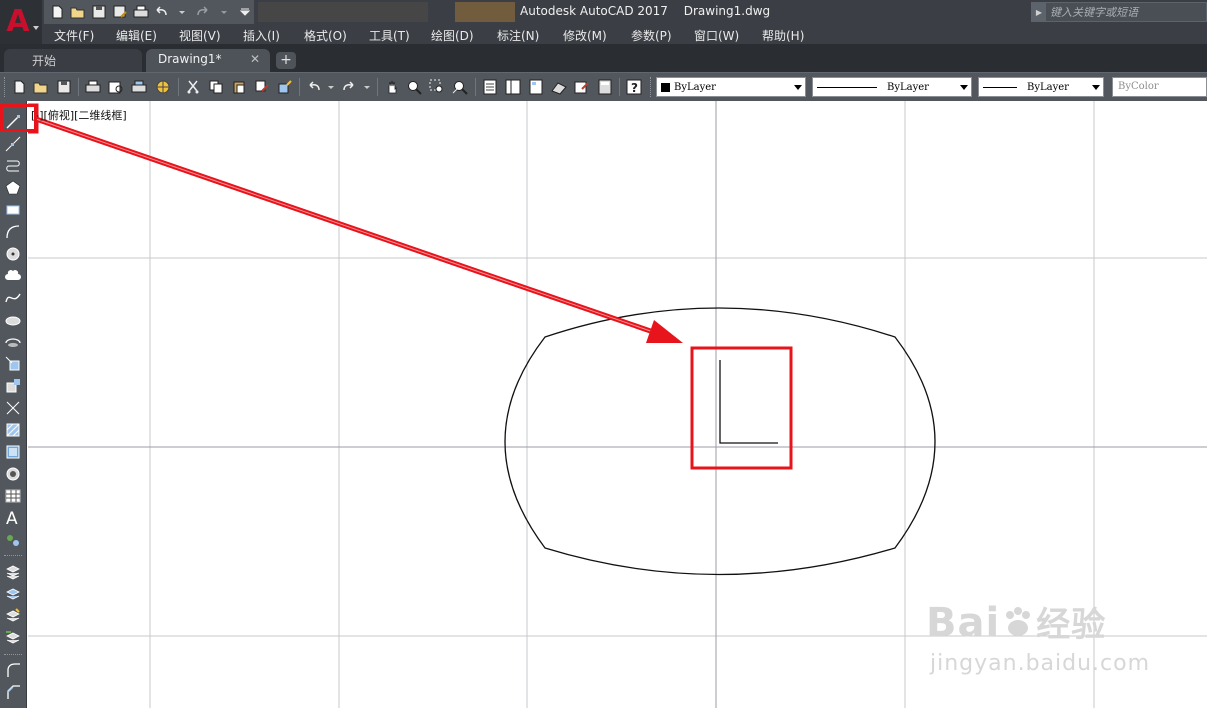 This screenshot has width=1207, height=708. I want to click on block-editor-icon, so click(285, 87).